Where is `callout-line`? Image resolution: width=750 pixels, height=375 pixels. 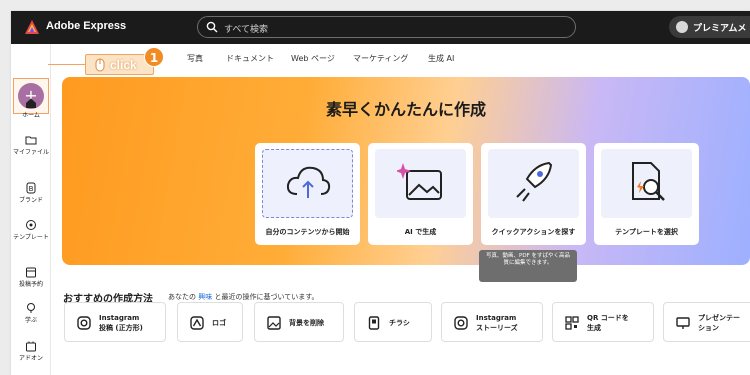 callout-line is located at coordinates (66, 64).